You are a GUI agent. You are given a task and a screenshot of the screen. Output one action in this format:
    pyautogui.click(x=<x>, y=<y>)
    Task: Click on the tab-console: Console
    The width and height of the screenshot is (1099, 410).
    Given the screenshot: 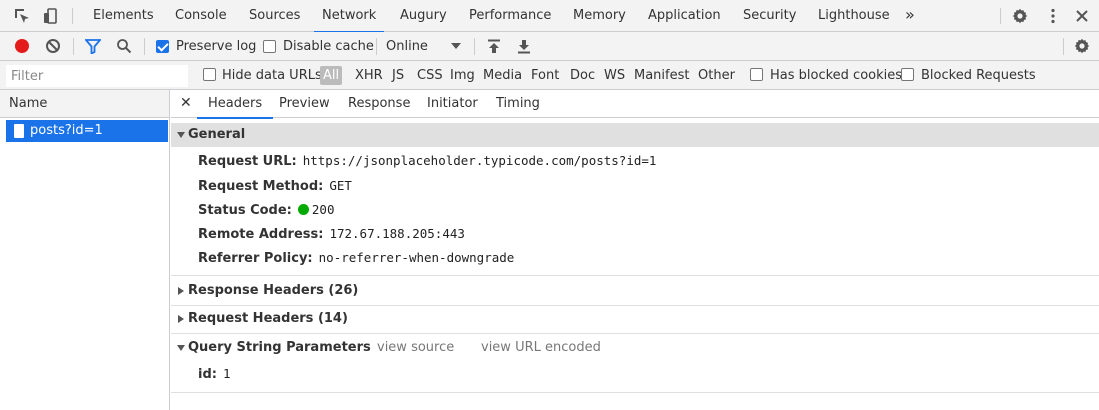 What is the action you would take?
    pyautogui.click(x=201, y=16)
    